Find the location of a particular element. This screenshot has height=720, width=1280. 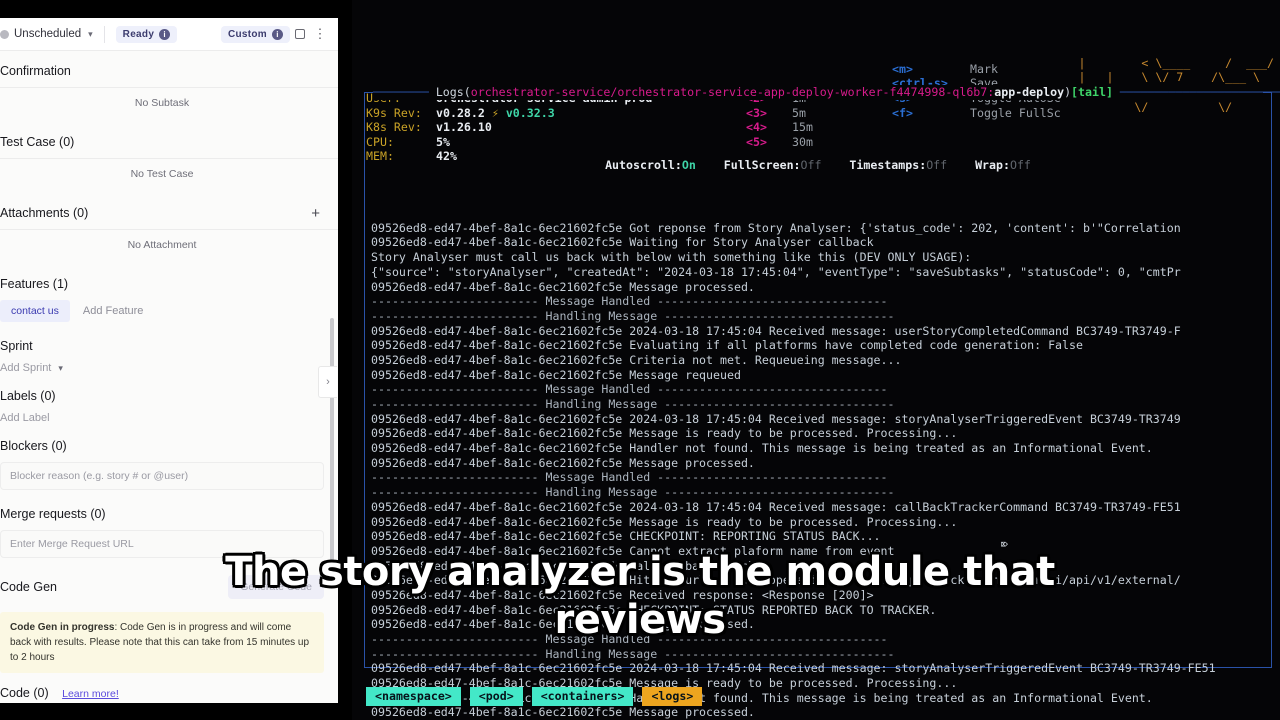

section-sprint-title: Sprint is located at coordinates (16, 346).